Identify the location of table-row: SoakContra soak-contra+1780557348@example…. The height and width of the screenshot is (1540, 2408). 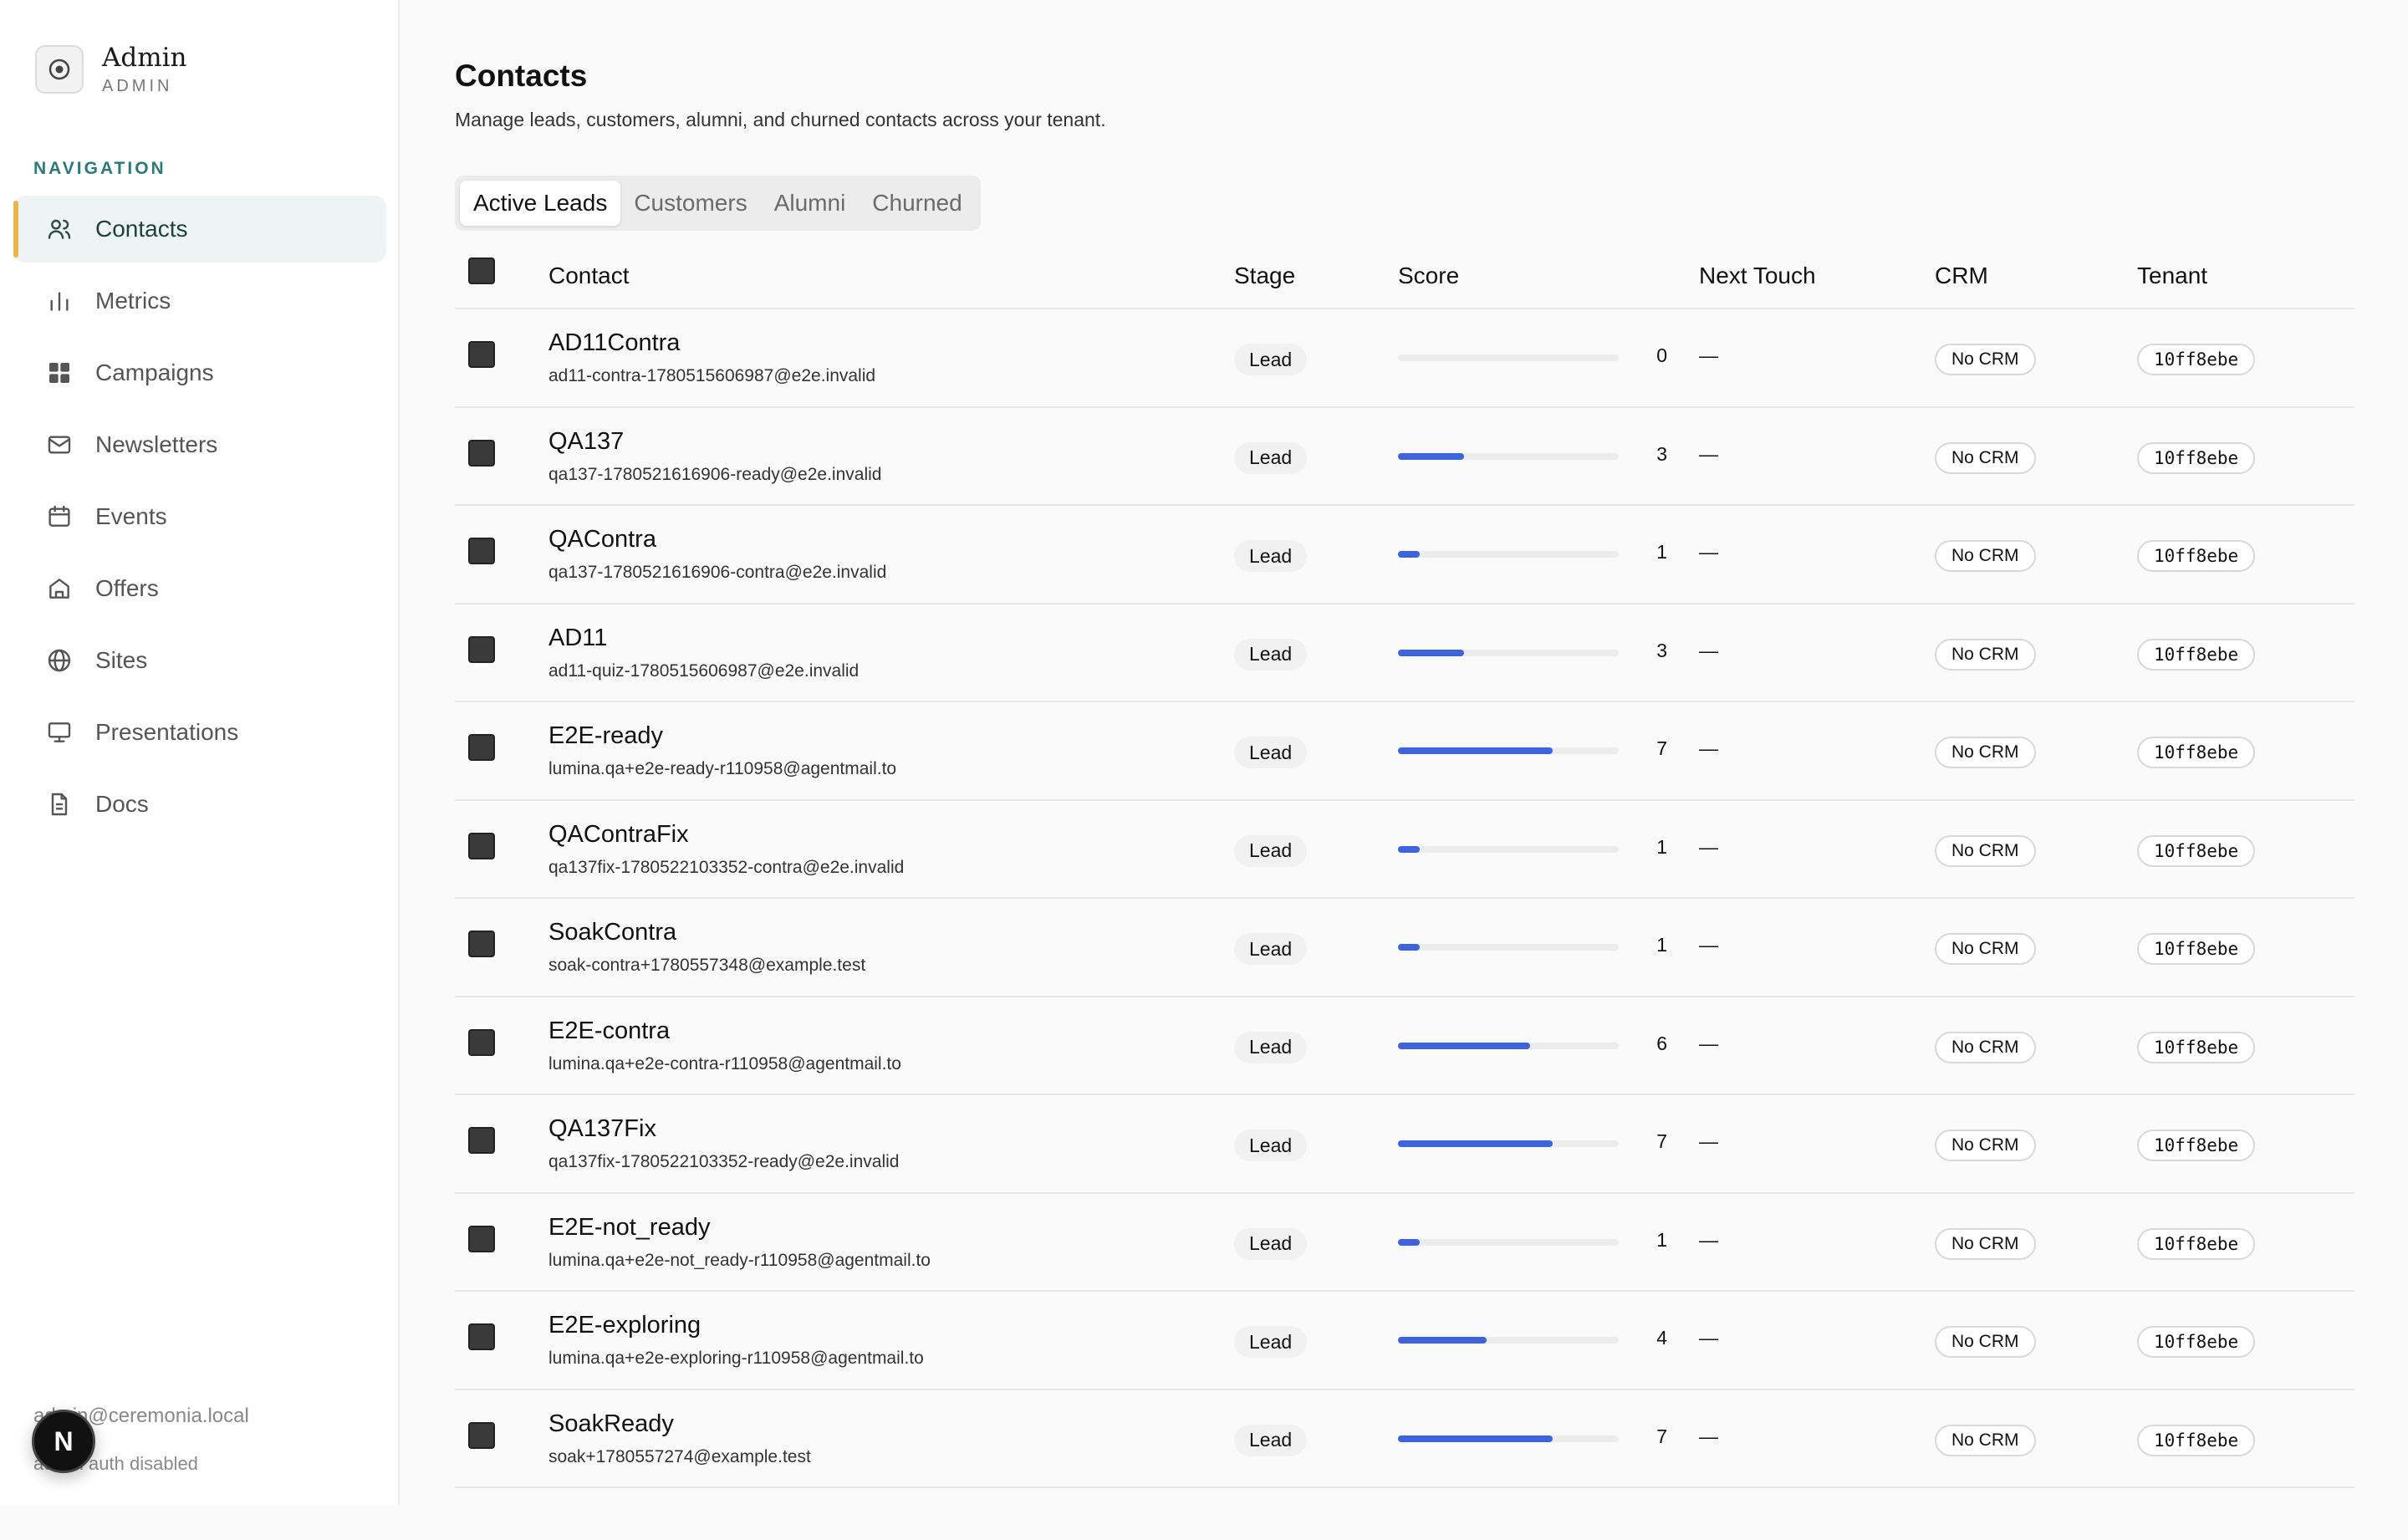
(1404, 948).